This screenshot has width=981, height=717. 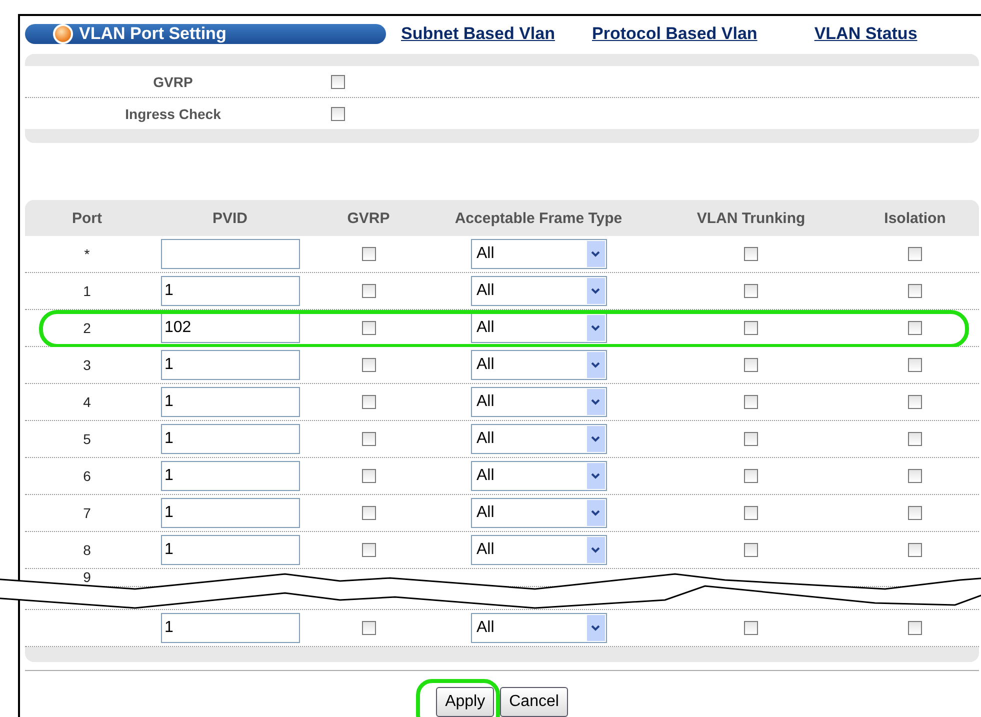 I want to click on port-number: *, so click(x=87, y=254).